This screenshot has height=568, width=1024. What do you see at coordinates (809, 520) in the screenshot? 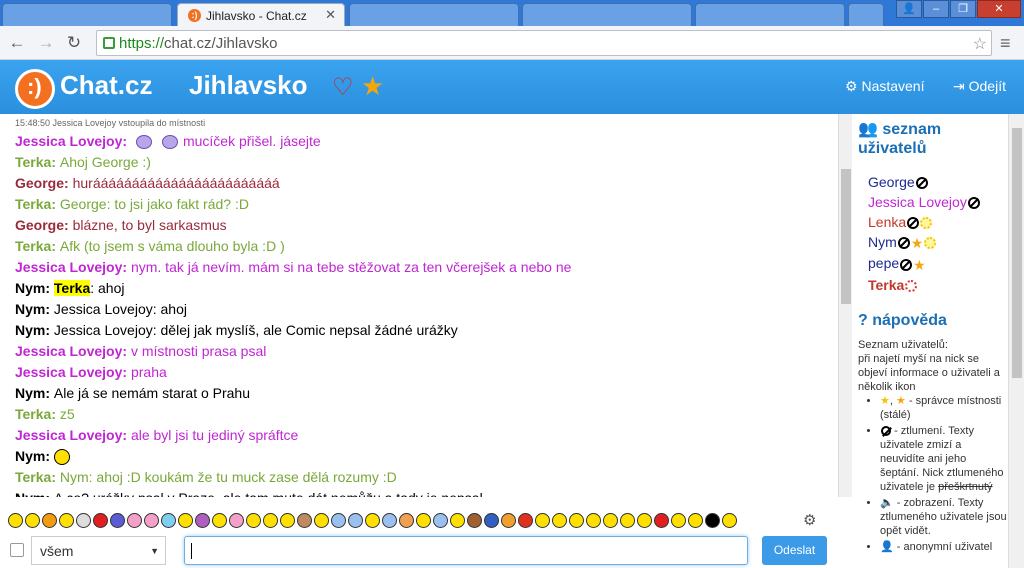
I see `emoticon-settings-gear-icon: ⚙` at bounding box center [809, 520].